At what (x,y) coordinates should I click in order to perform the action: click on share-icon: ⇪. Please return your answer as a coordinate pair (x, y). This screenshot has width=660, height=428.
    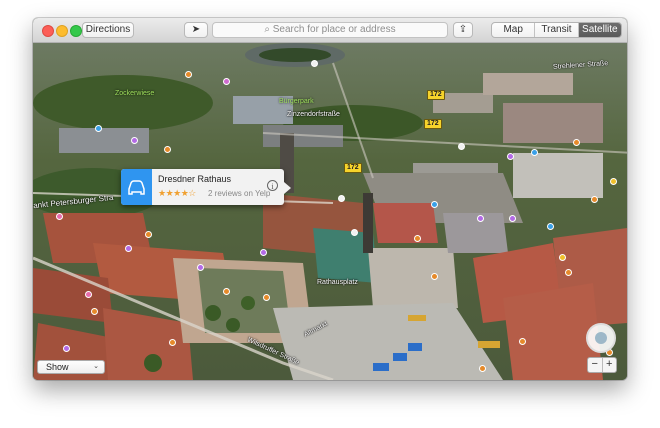
    Looking at the image, I should click on (463, 30).